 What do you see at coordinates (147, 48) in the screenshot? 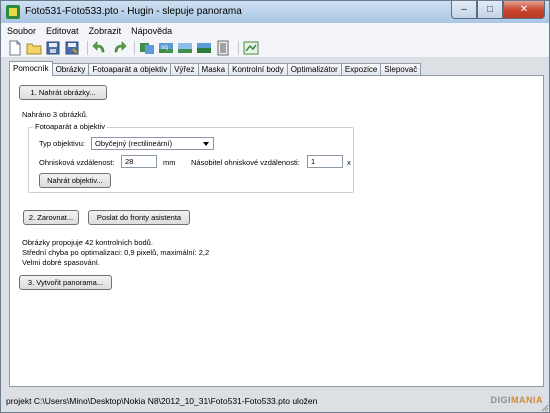
I see `control-points-icon` at bounding box center [147, 48].